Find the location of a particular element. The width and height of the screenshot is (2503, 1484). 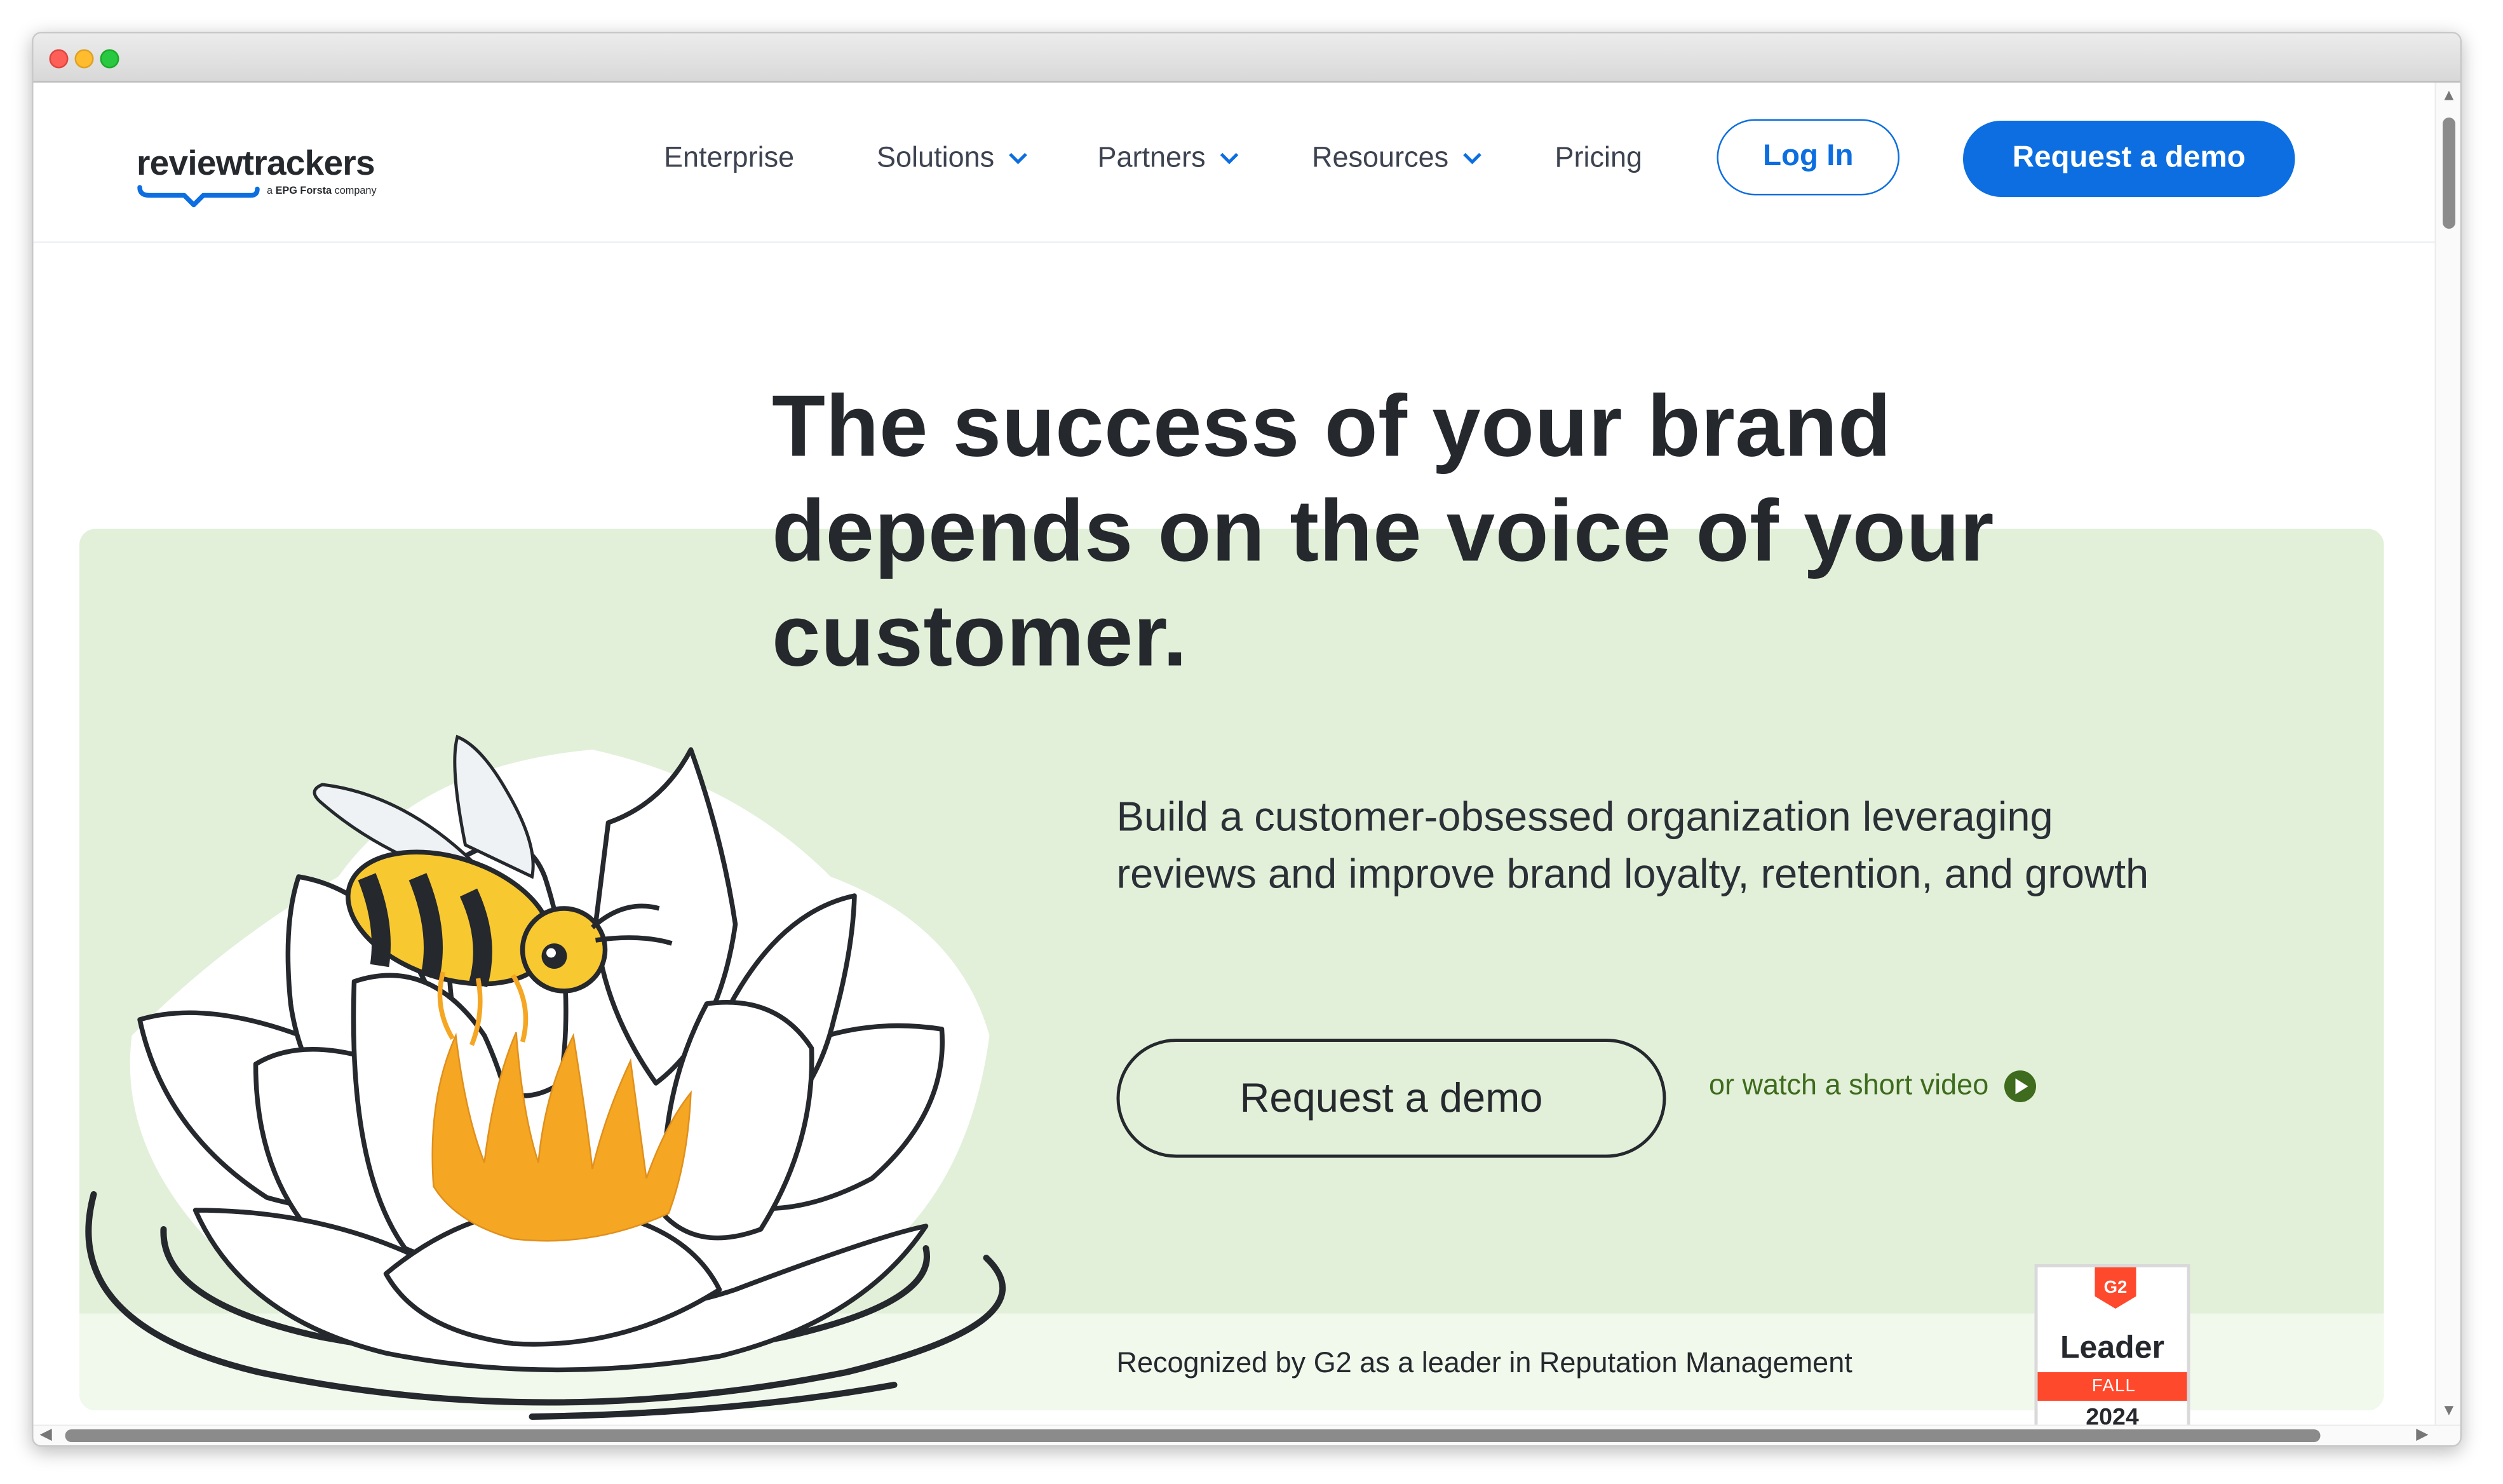

nav-item-resources: Resources is located at coordinates (1397, 158).